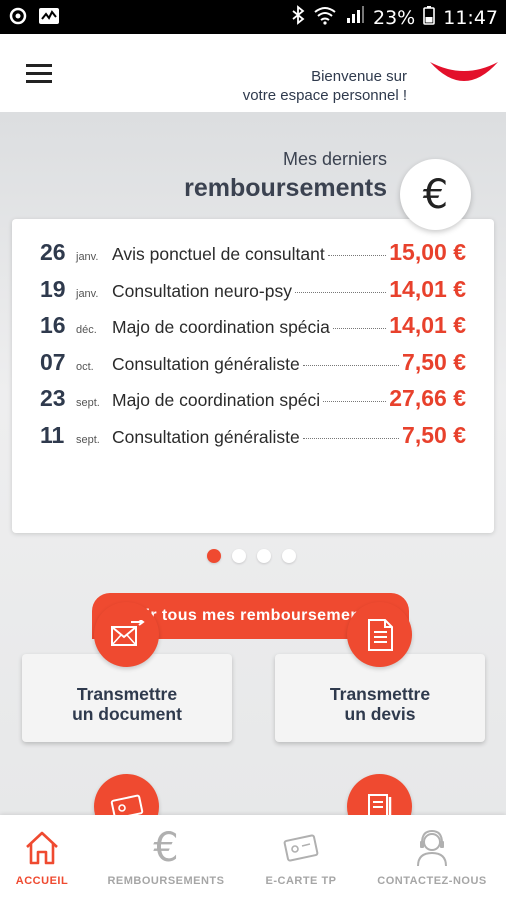  I want to click on brand-logo, so click(464, 77).